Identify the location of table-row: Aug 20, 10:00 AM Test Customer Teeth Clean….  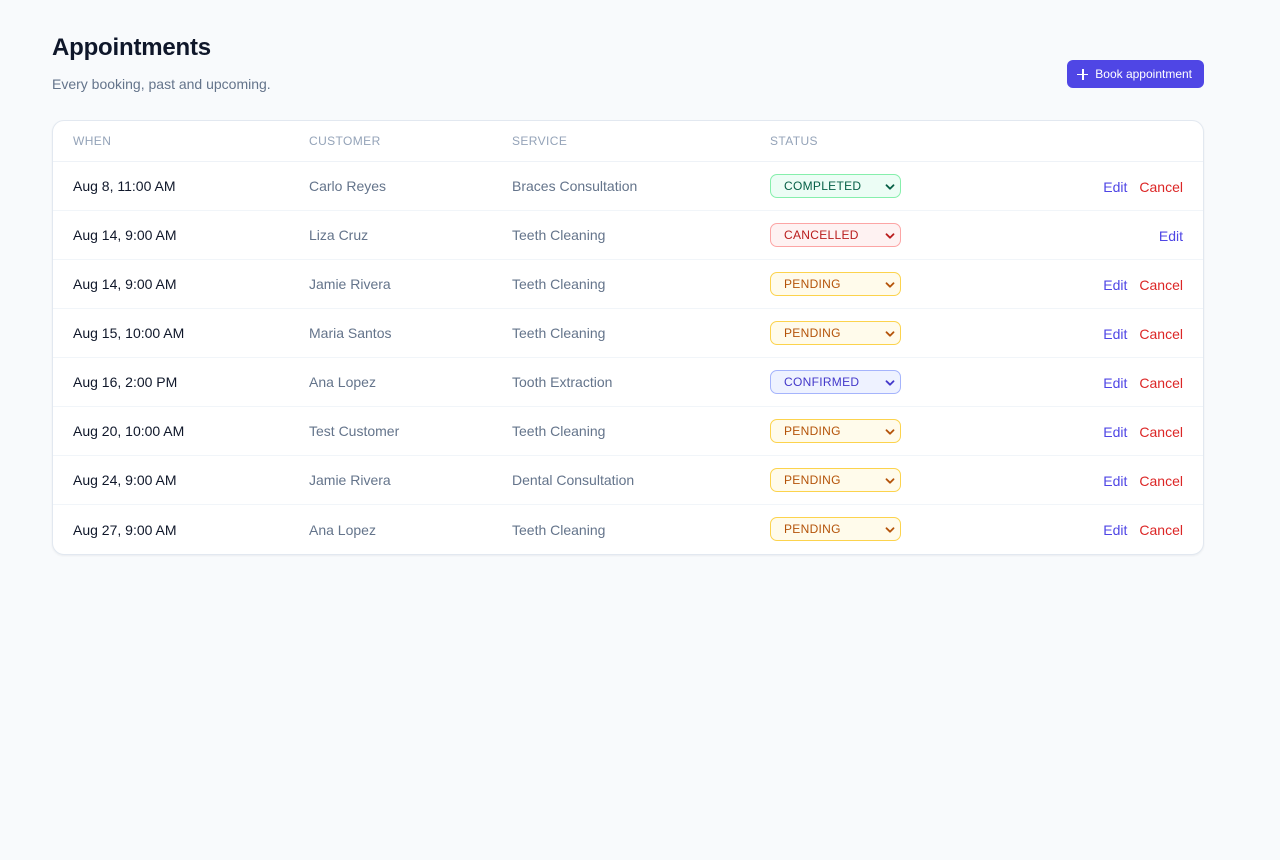
(628, 431).